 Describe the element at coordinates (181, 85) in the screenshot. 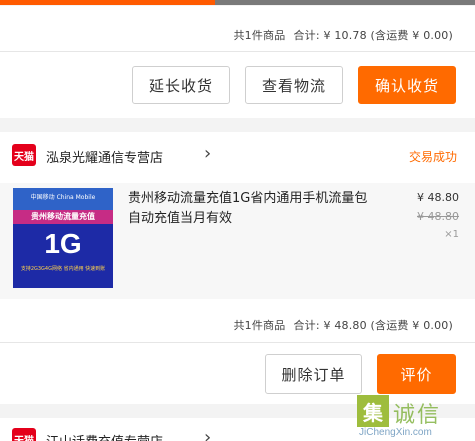

I see `extend-receipt-button: 延长收货` at that location.